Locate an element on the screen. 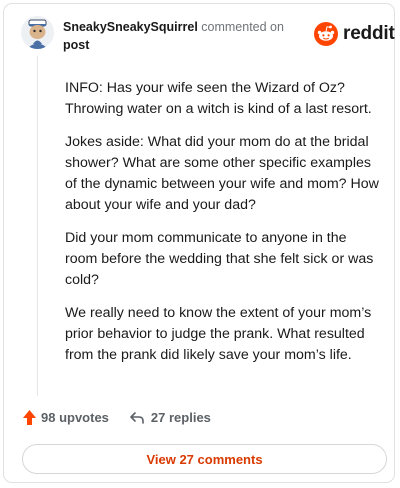 This screenshot has width=400, height=488. reddit-wordmark: reddit is located at coordinates (369, 33).